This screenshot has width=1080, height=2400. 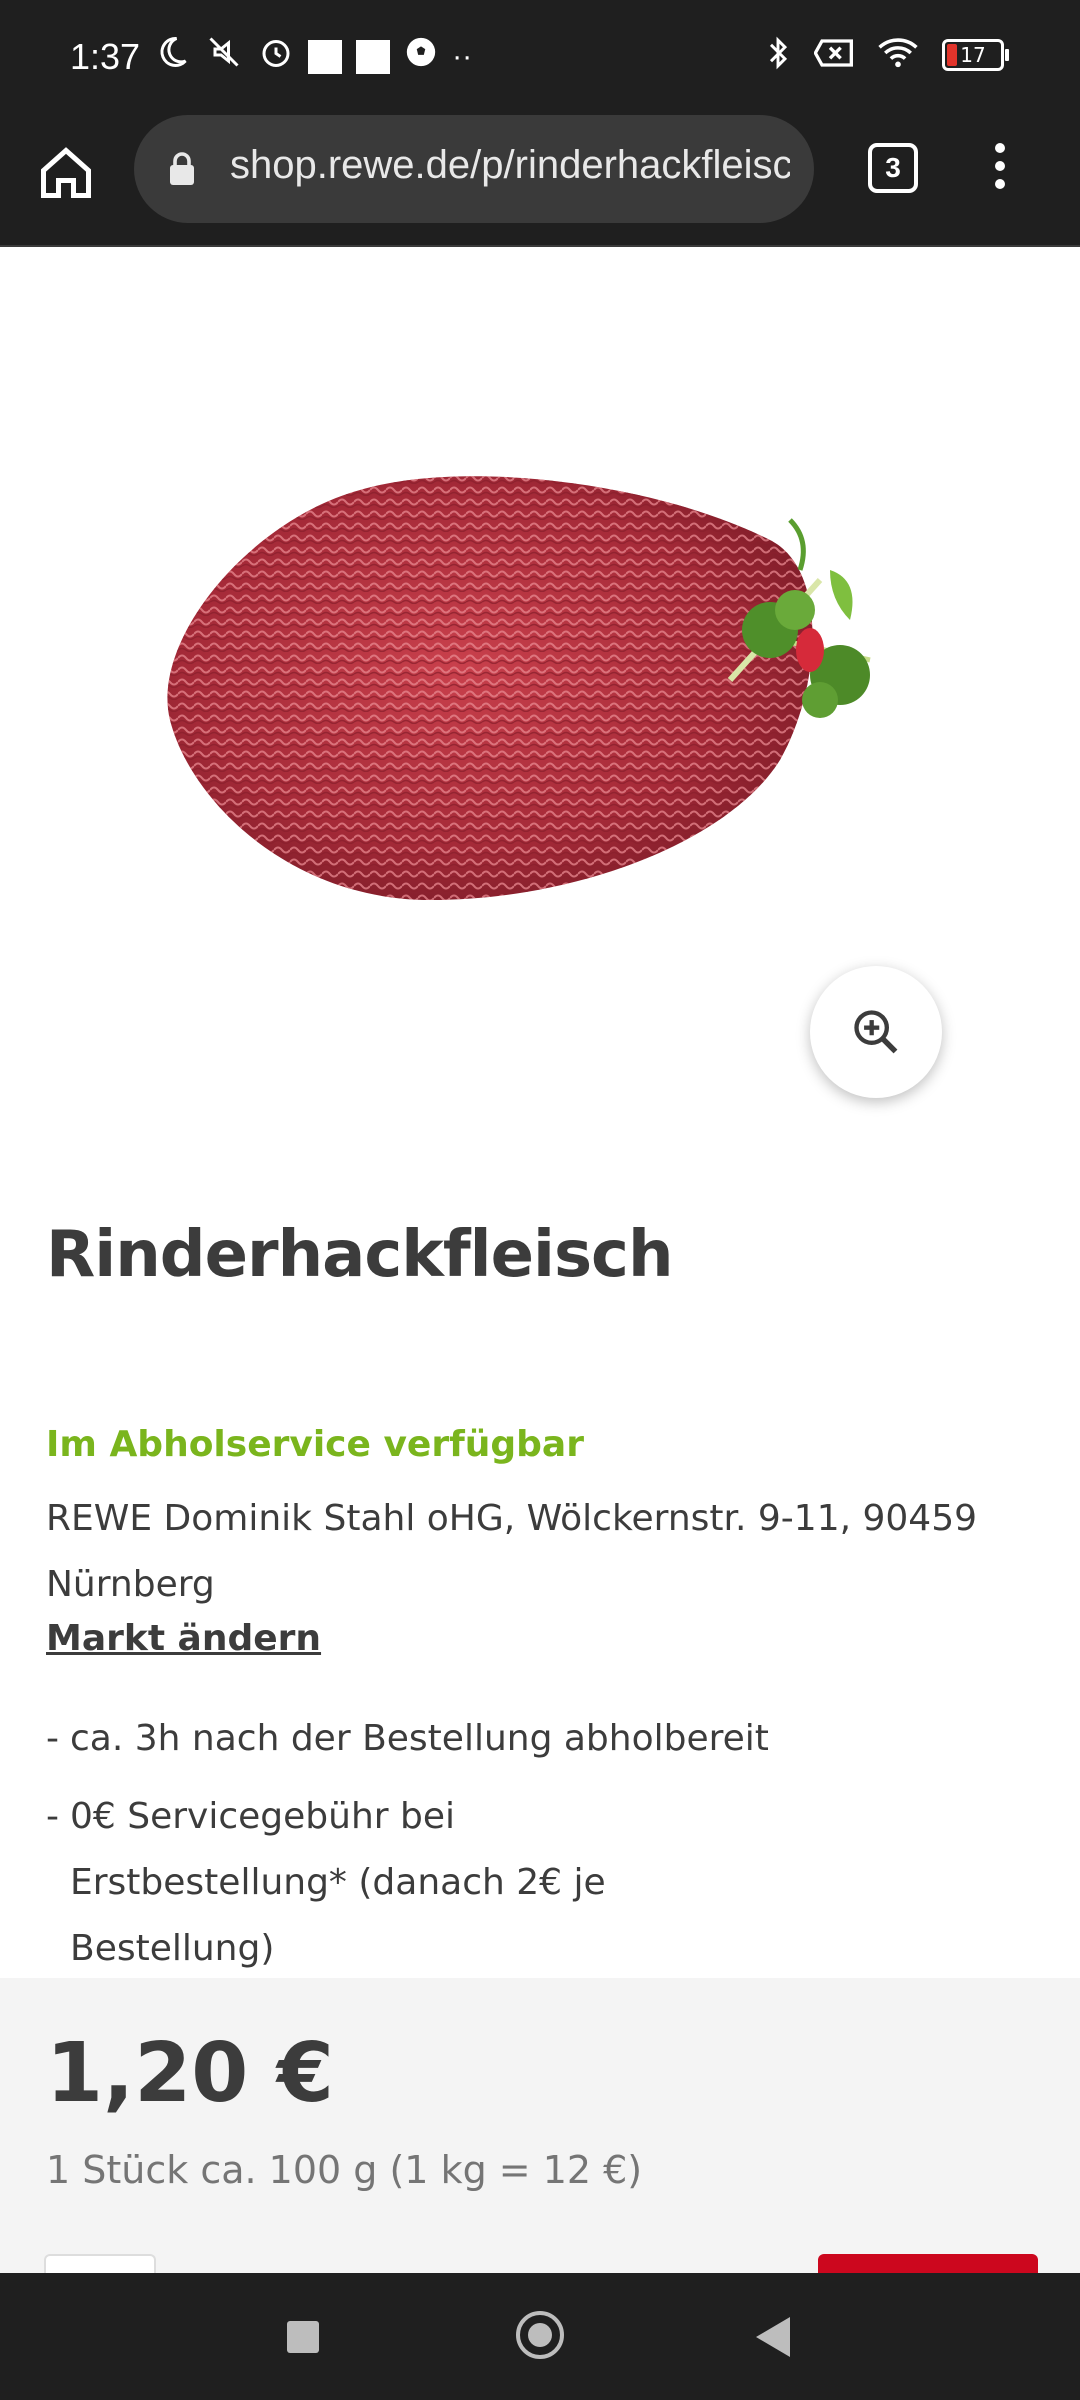 I want to click on soccer-icon, so click(x=421, y=56).